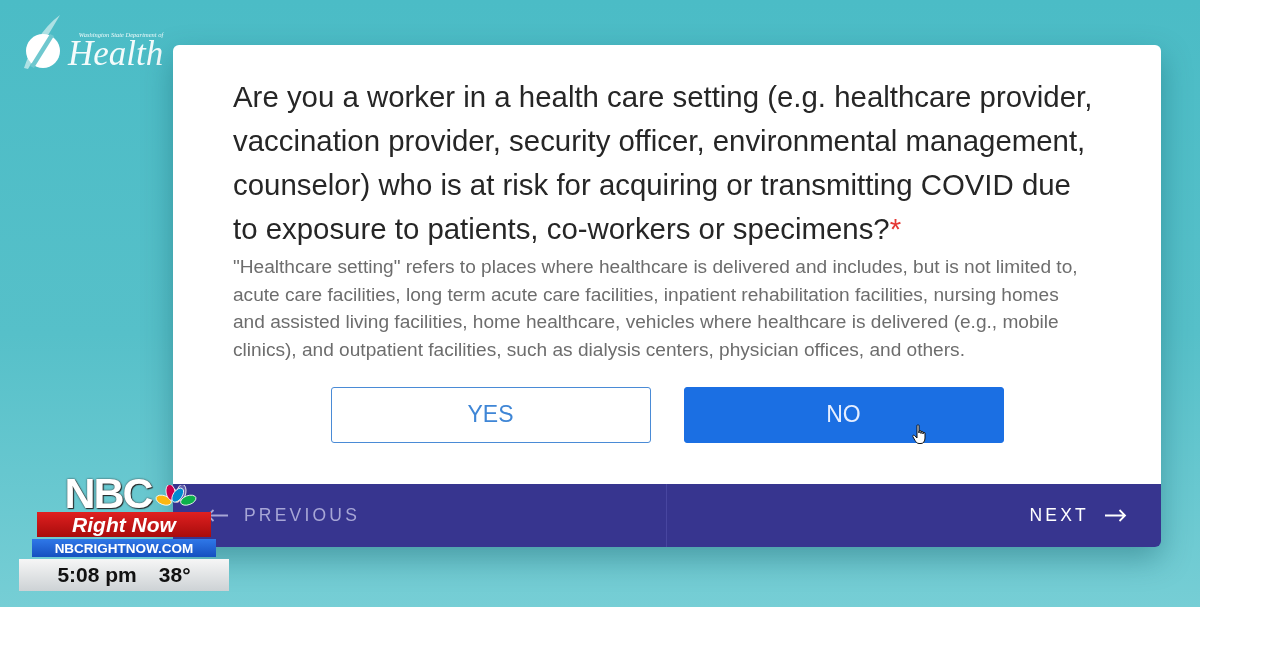  Describe the element at coordinates (124, 524) in the screenshot. I see `show-title-banner: Right Now` at that location.